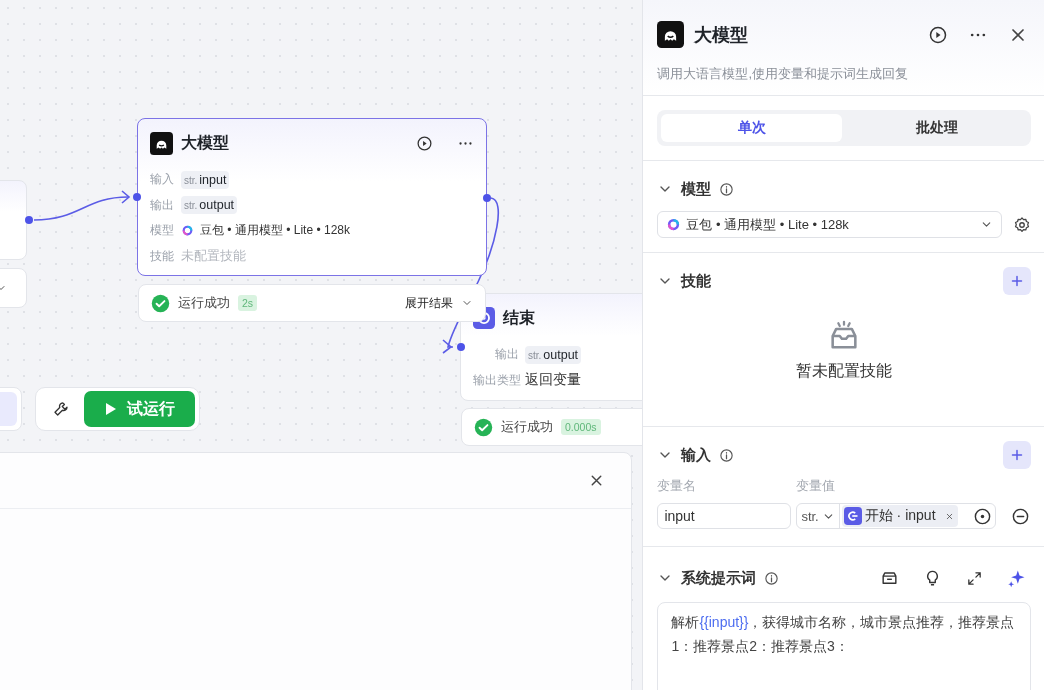 The width and height of the screenshot is (1044, 690). Describe the element at coordinates (213, 256) in the screenshot. I see `empty-value: 未配置技能` at that location.